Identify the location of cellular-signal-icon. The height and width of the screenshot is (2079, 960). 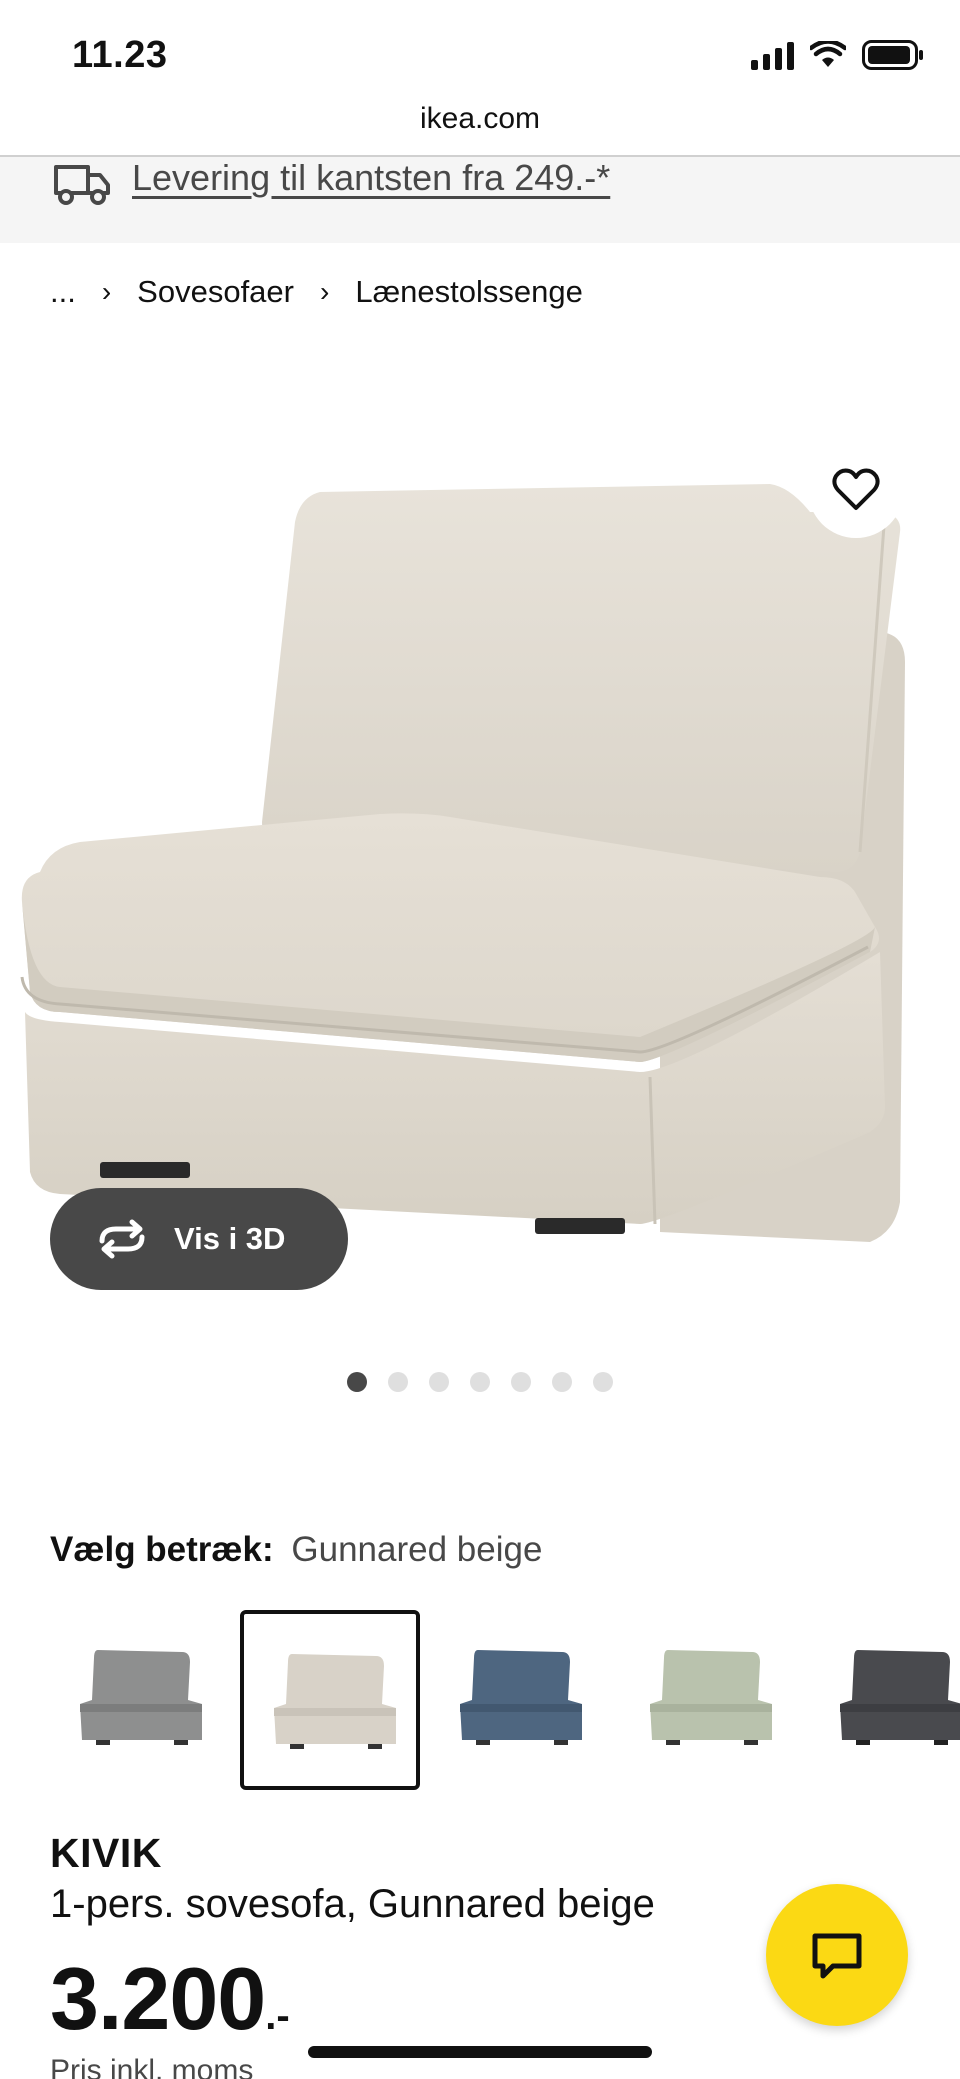
(772, 55).